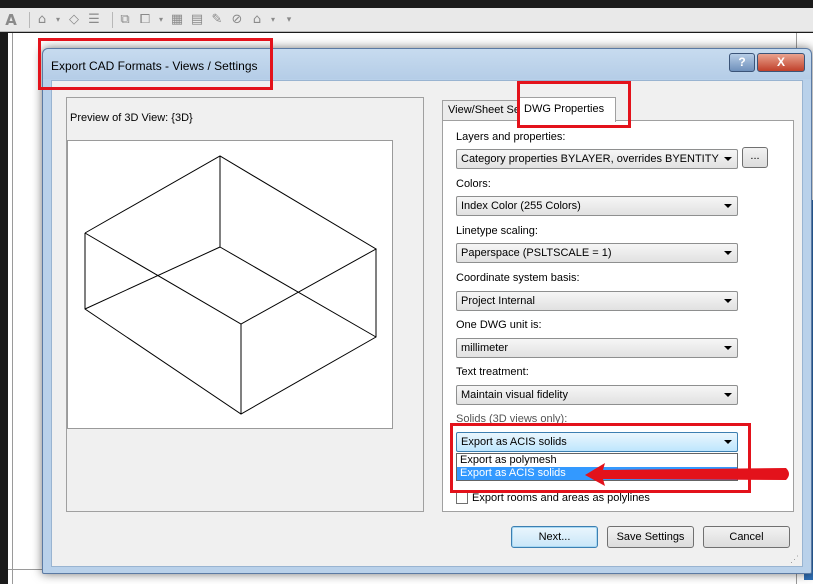 Image resolution: width=813 pixels, height=584 pixels. I want to click on preview-label: Preview of 3D View: {3D}, so click(131, 118).